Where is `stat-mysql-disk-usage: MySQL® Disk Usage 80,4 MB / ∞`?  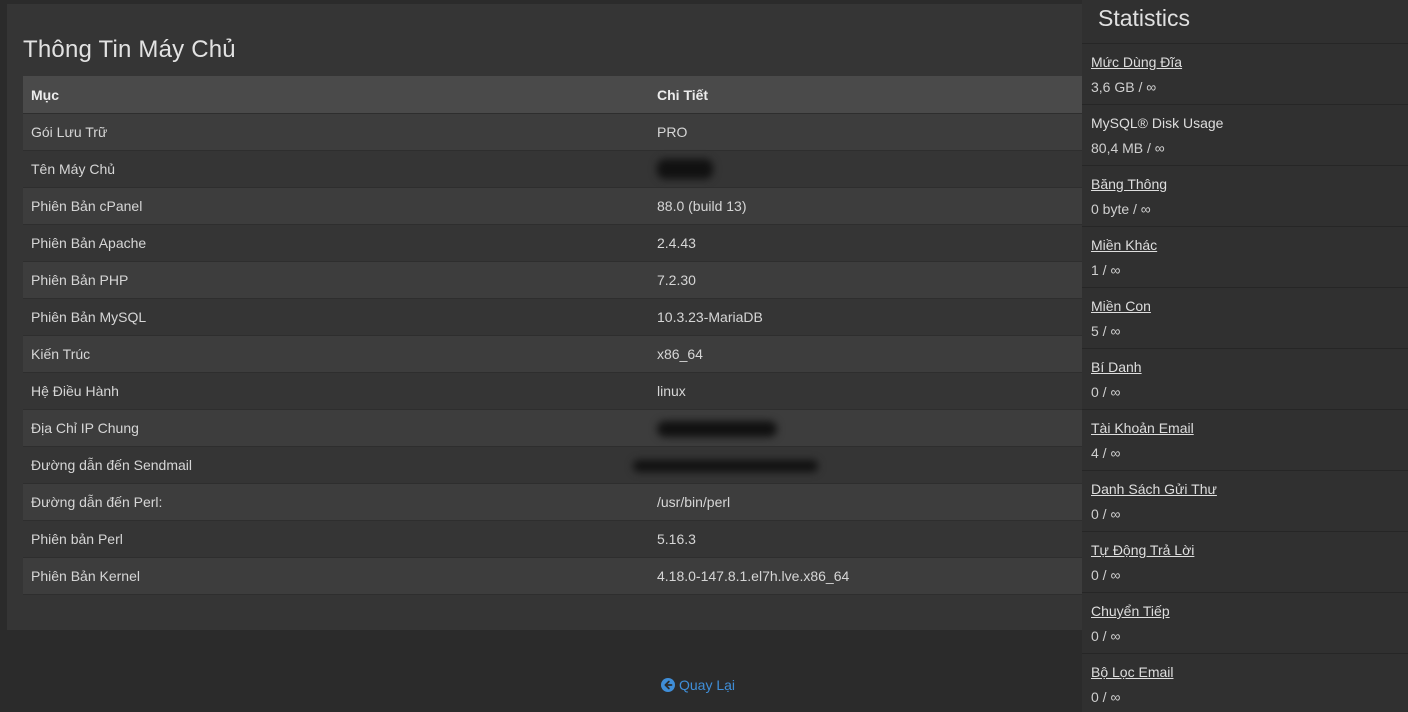 stat-mysql-disk-usage: MySQL® Disk Usage 80,4 MB / ∞ is located at coordinates (1245, 135).